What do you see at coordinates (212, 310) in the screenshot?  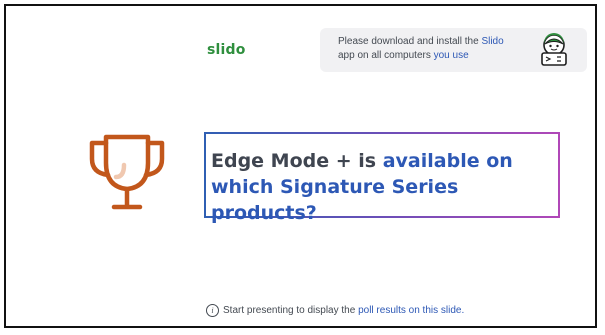 I see `info-icon: i` at bounding box center [212, 310].